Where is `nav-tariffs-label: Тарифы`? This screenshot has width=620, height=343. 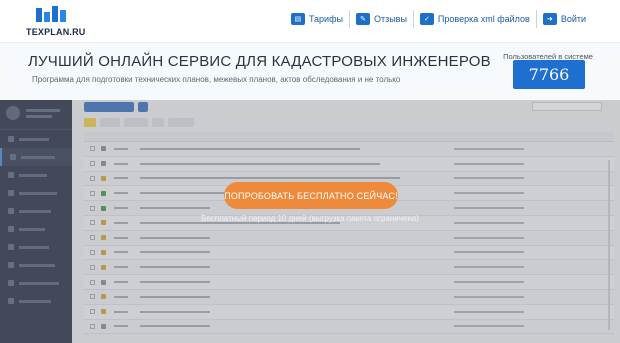 nav-tariffs-label: Тарифы is located at coordinates (325, 19).